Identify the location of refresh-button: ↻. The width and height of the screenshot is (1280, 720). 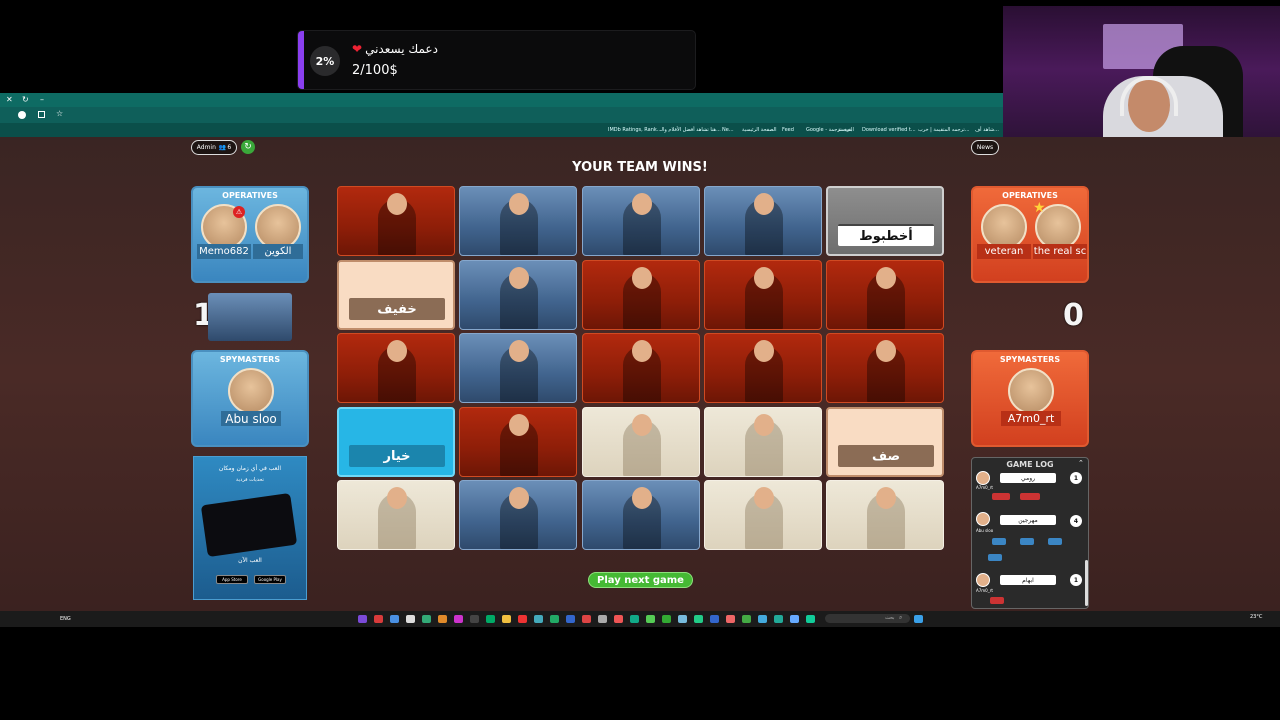
(248, 147).